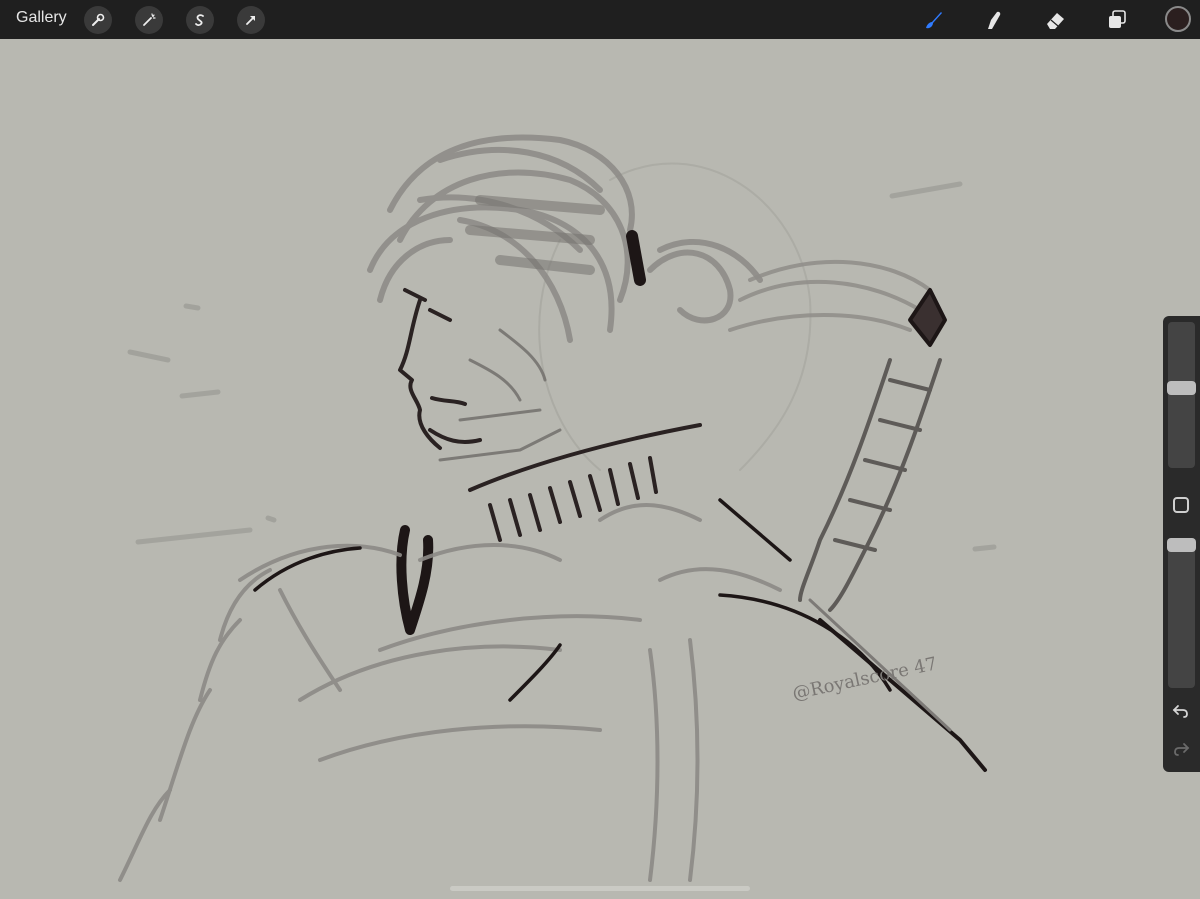  Describe the element at coordinates (600, 888) in the screenshot. I see `home-indicator` at that location.